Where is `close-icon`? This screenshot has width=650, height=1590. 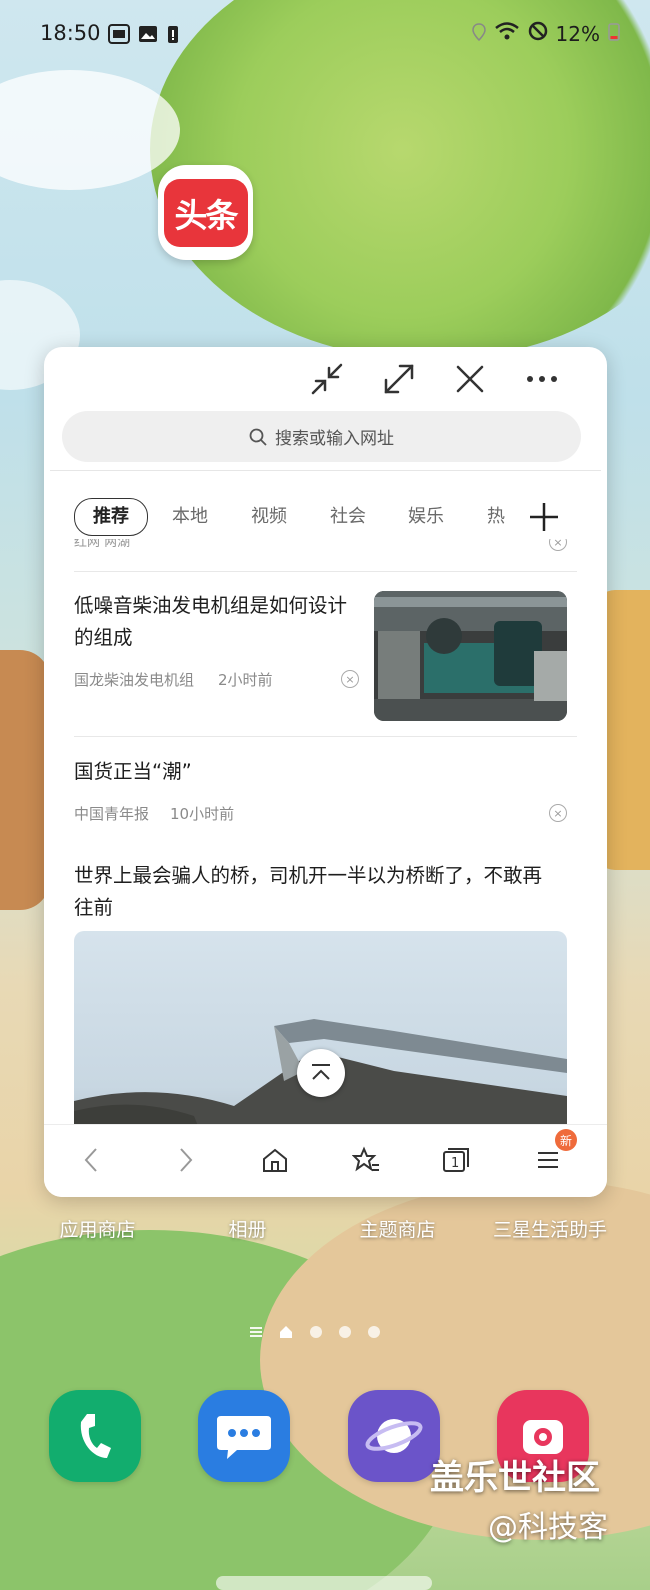 close-icon is located at coordinates (470, 379).